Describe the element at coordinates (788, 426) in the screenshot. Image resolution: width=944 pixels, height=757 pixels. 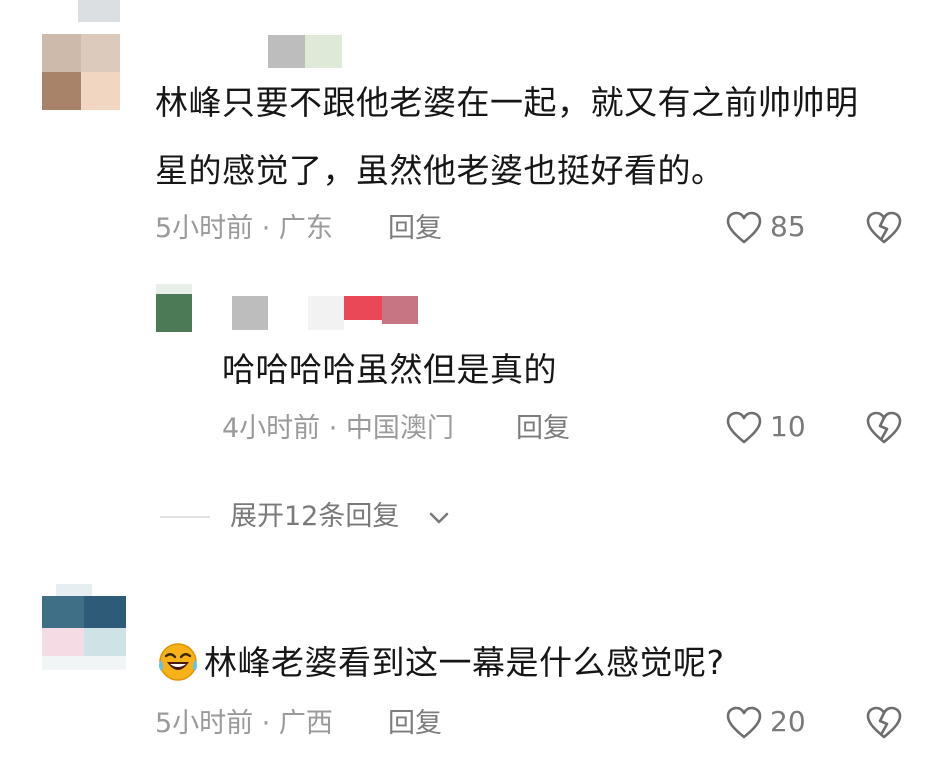
I see `like-count: 10` at that location.